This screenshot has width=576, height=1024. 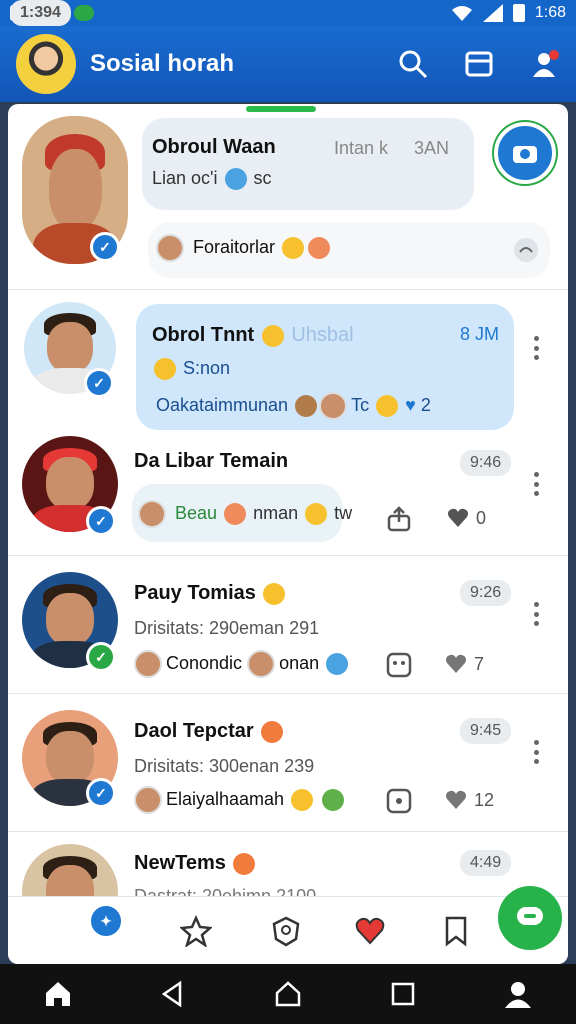 I want to click on recents-icon, so click(x=403, y=994).